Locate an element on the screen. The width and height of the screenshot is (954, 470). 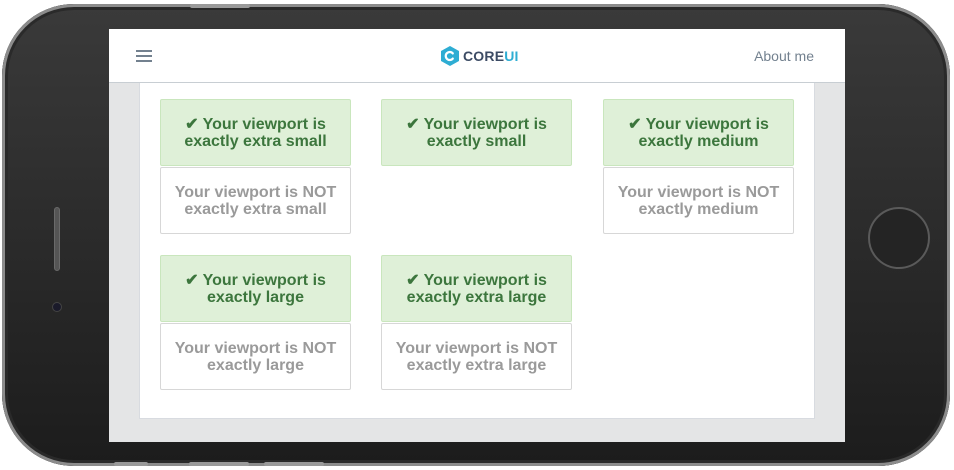
mute-switch is located at coordinates (131, 464).